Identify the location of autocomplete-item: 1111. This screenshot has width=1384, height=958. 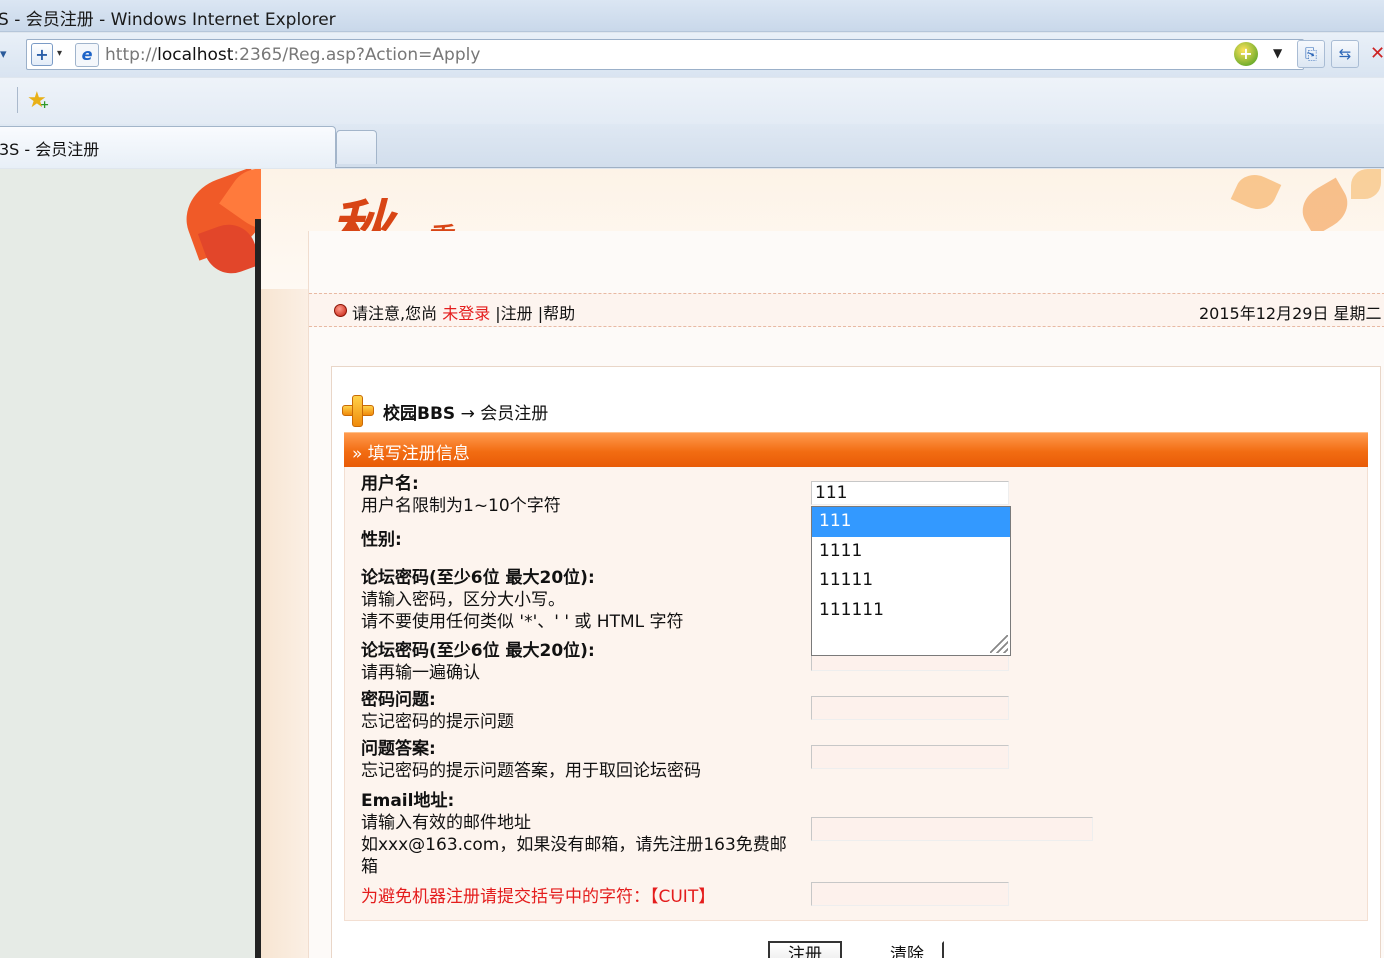
(911, 552).